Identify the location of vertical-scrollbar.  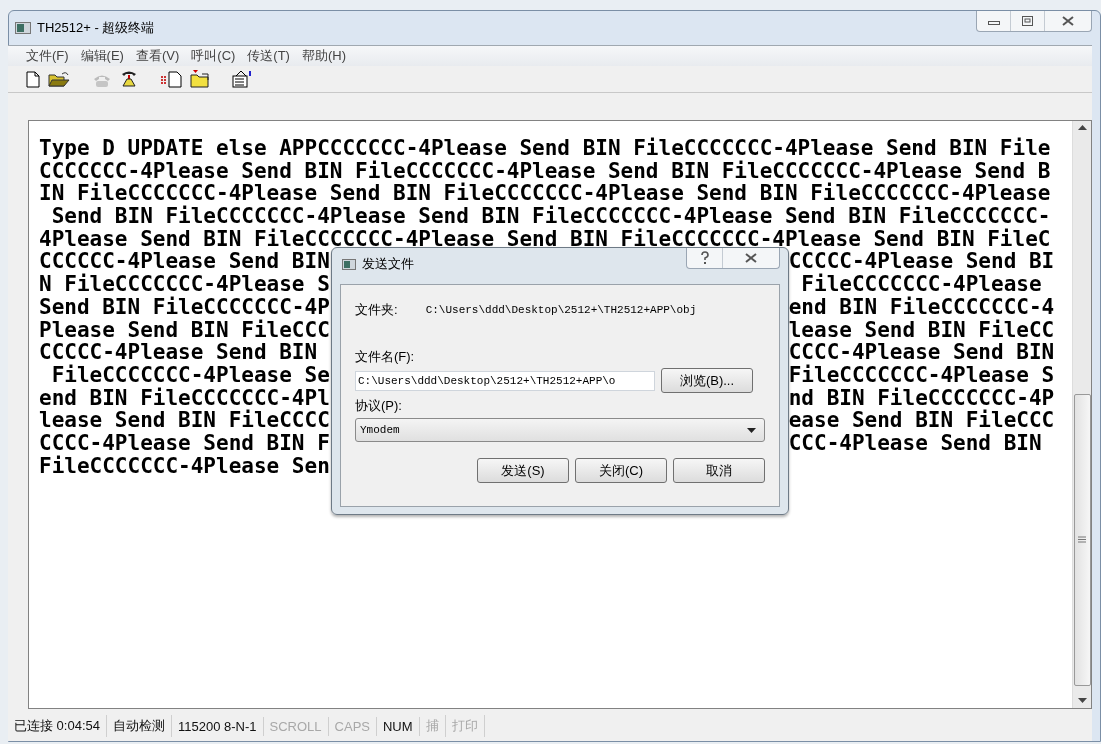
(1081, 414).